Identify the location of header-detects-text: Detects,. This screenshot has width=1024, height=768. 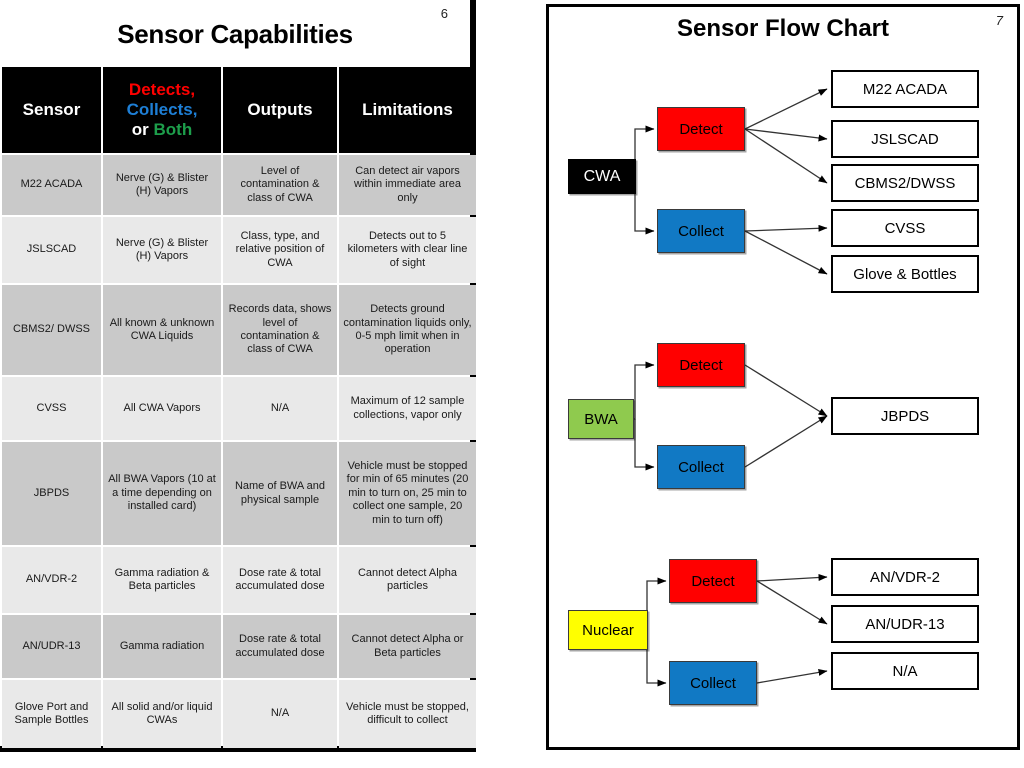
(162, 89).